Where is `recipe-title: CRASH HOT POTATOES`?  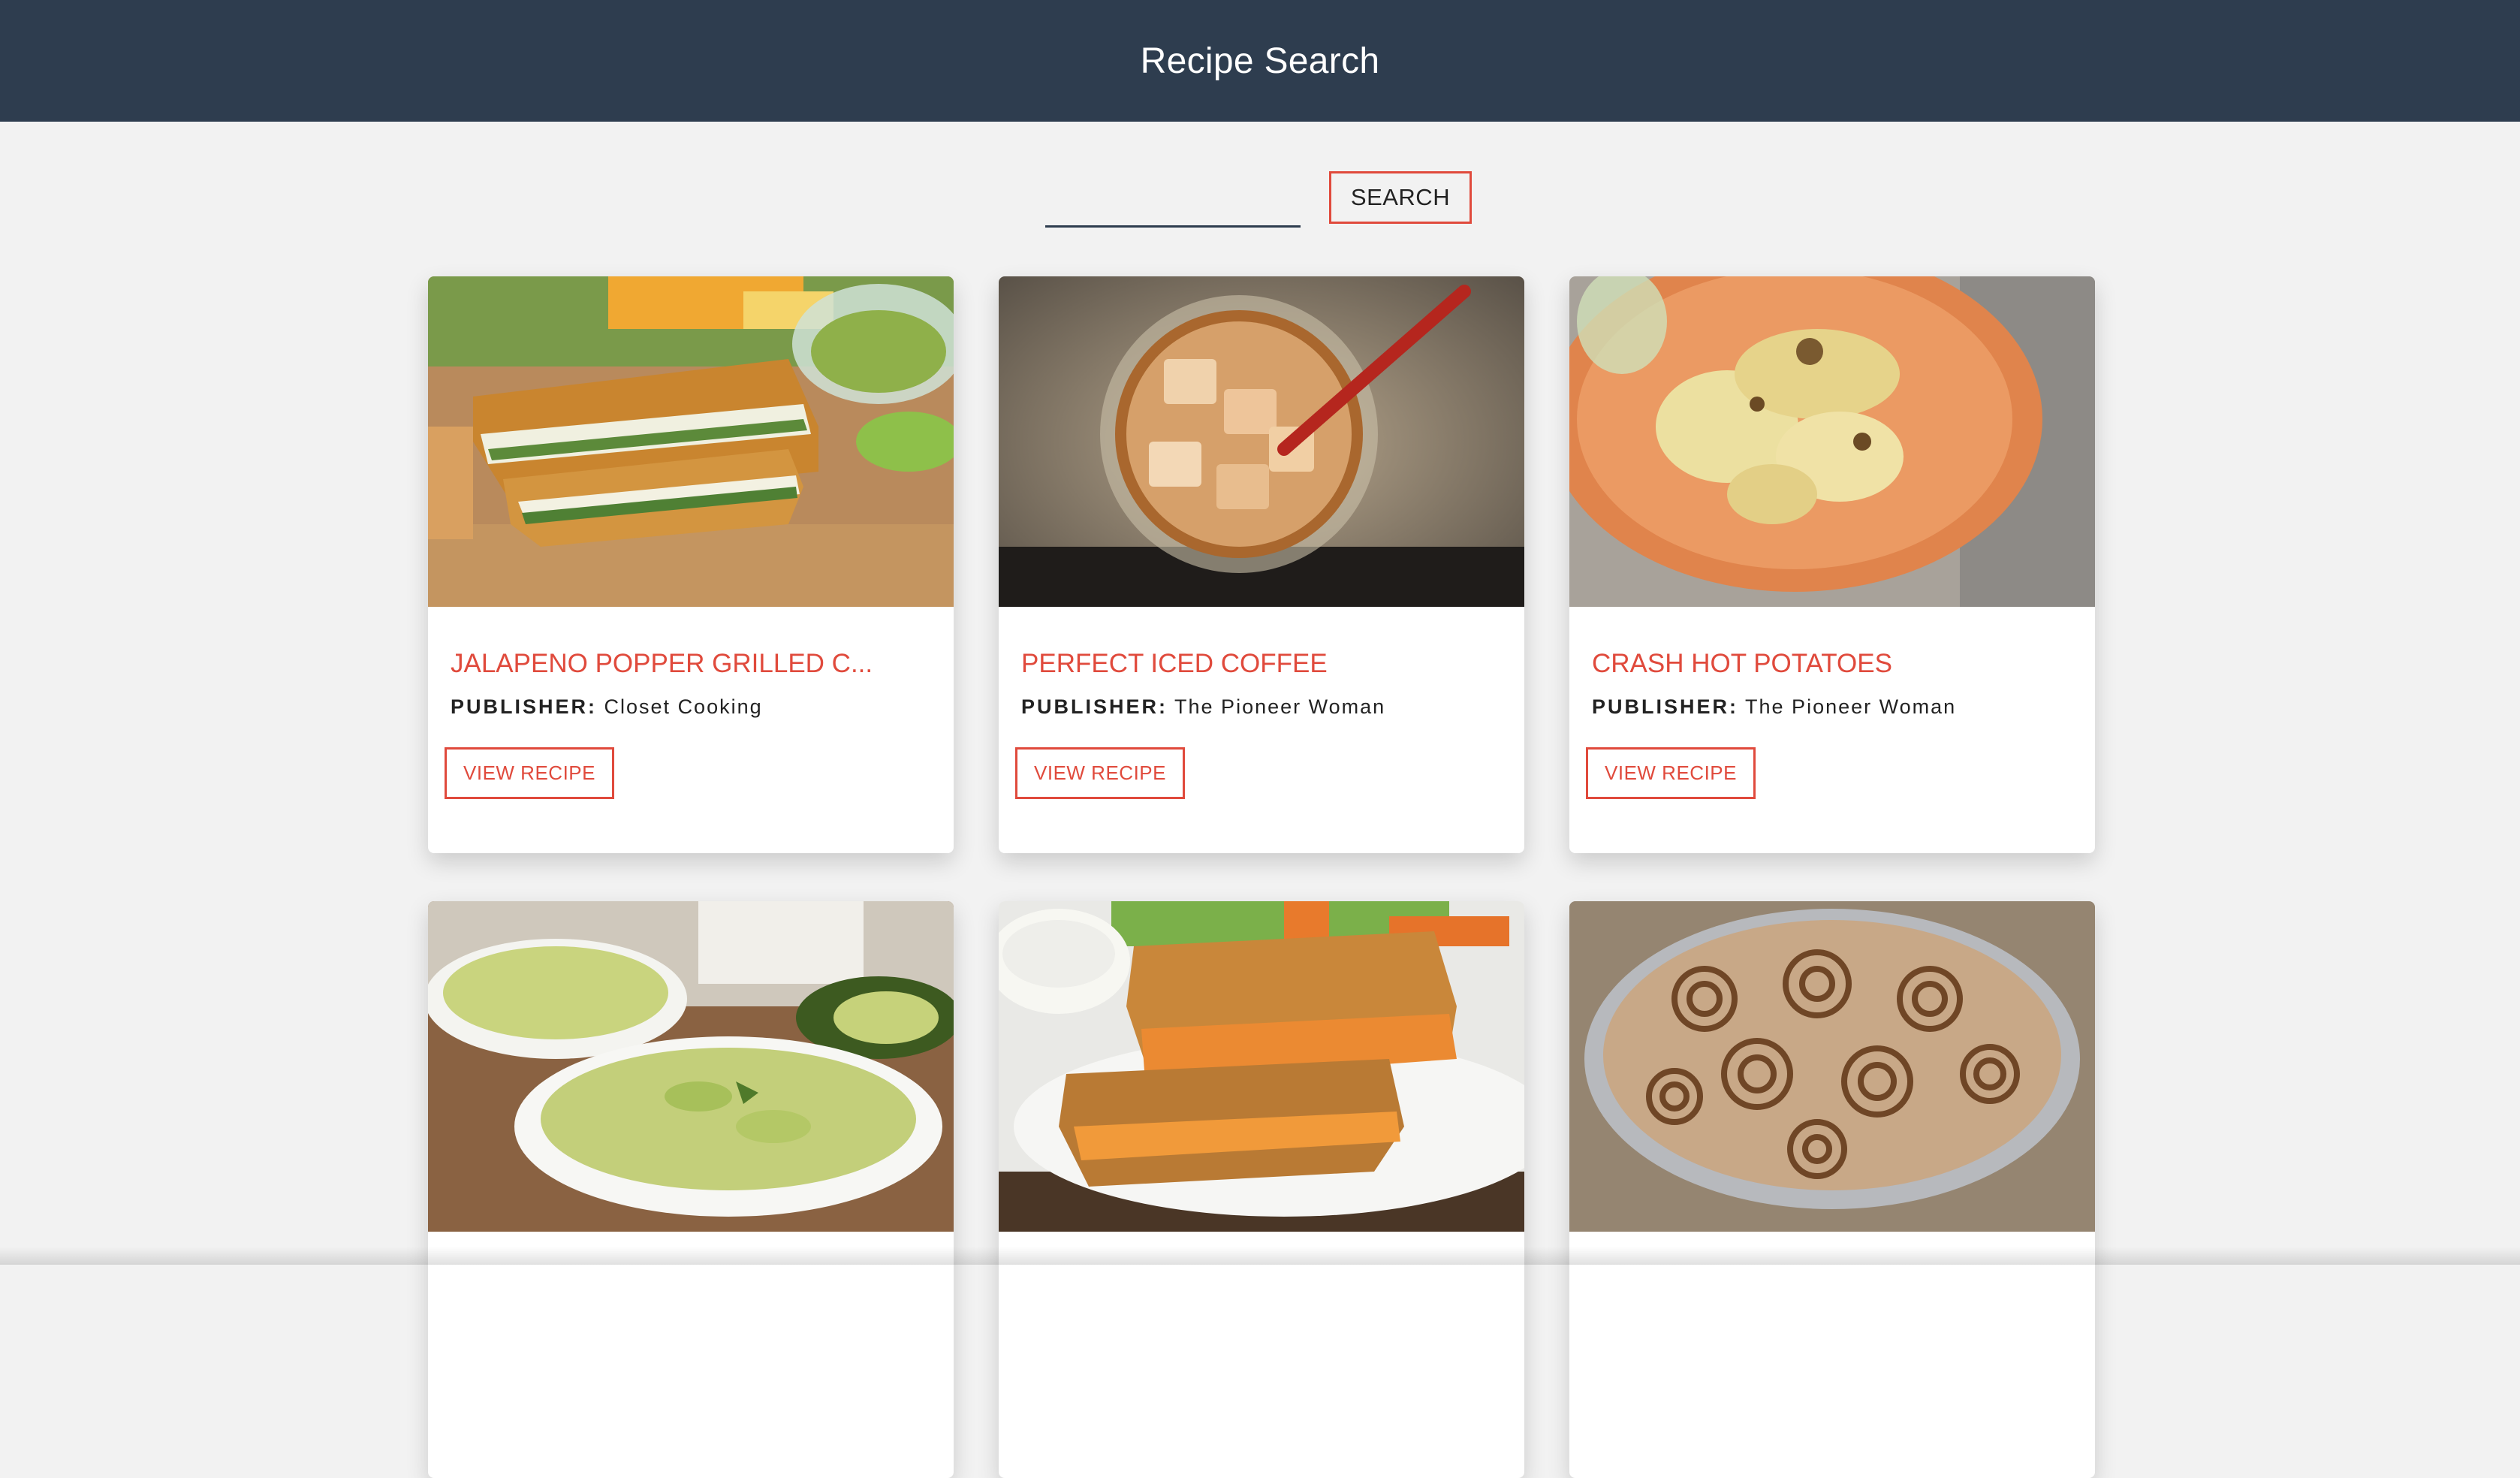 recipe-title: CRASH HOT POTATOES is located at coordinates (1832, 664).